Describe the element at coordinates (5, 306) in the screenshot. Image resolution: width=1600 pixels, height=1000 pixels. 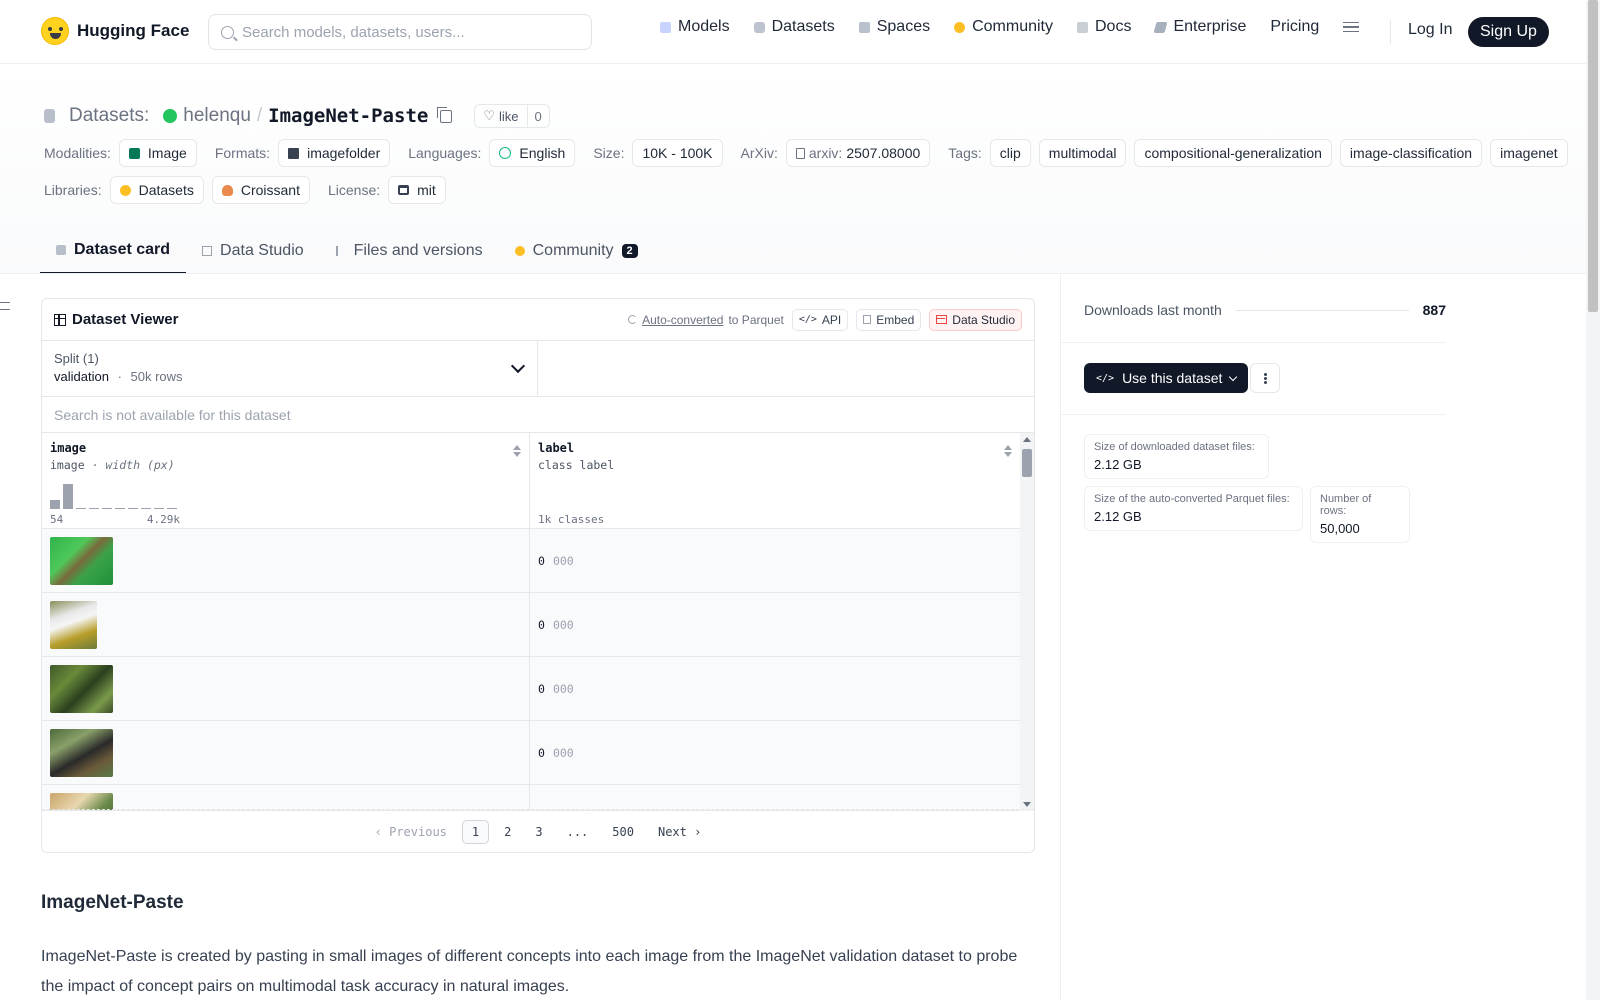
I see `toc-toggle-icon` at that location.